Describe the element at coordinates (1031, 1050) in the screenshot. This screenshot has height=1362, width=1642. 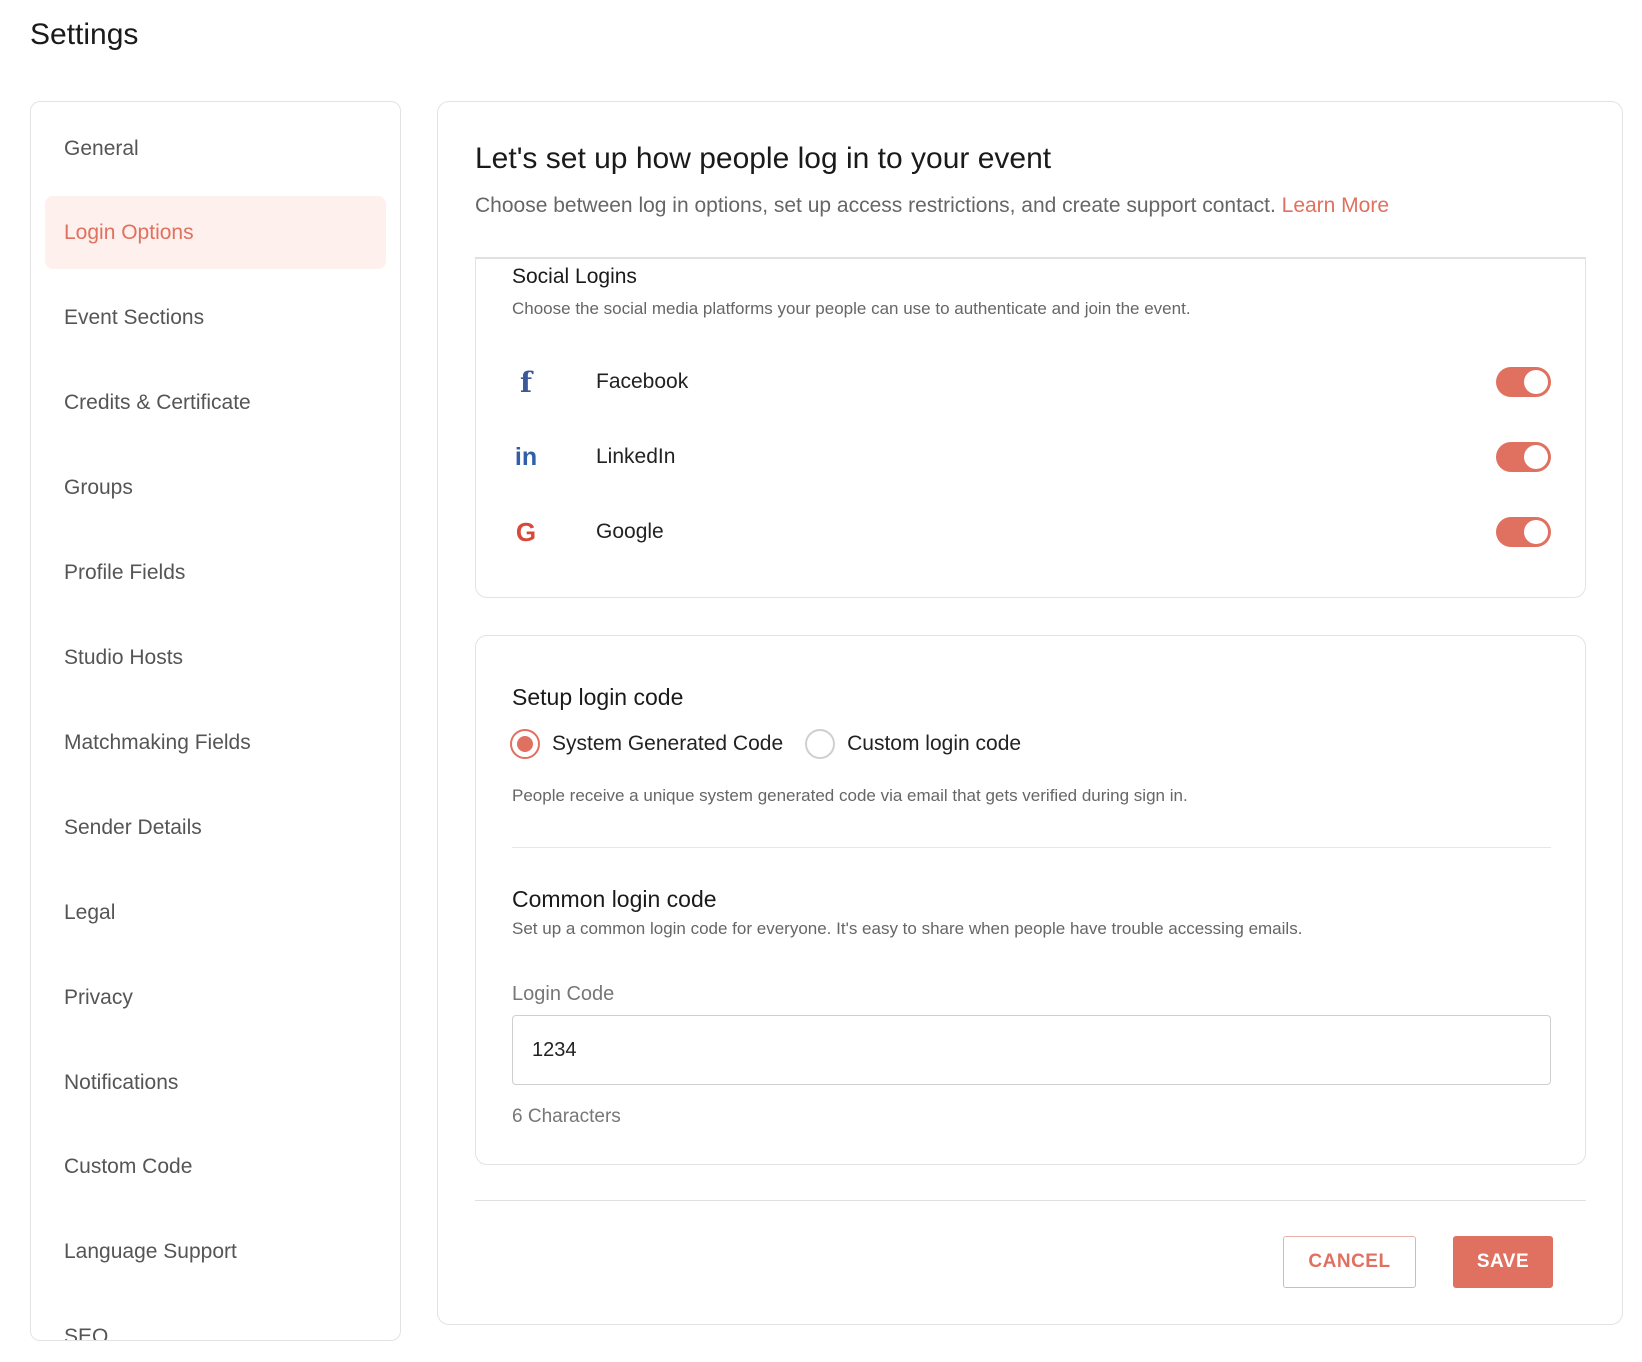
I see `login-code-input` at that location.